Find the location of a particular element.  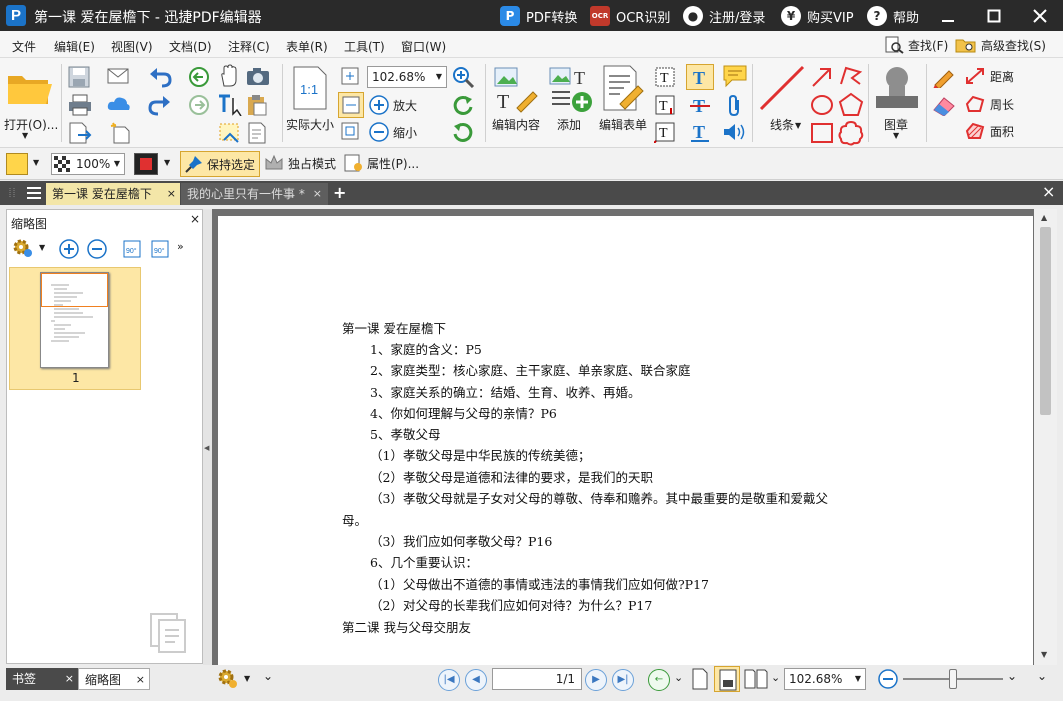

zoom-out-button: 缩小 is located at coordinates (392, 132).